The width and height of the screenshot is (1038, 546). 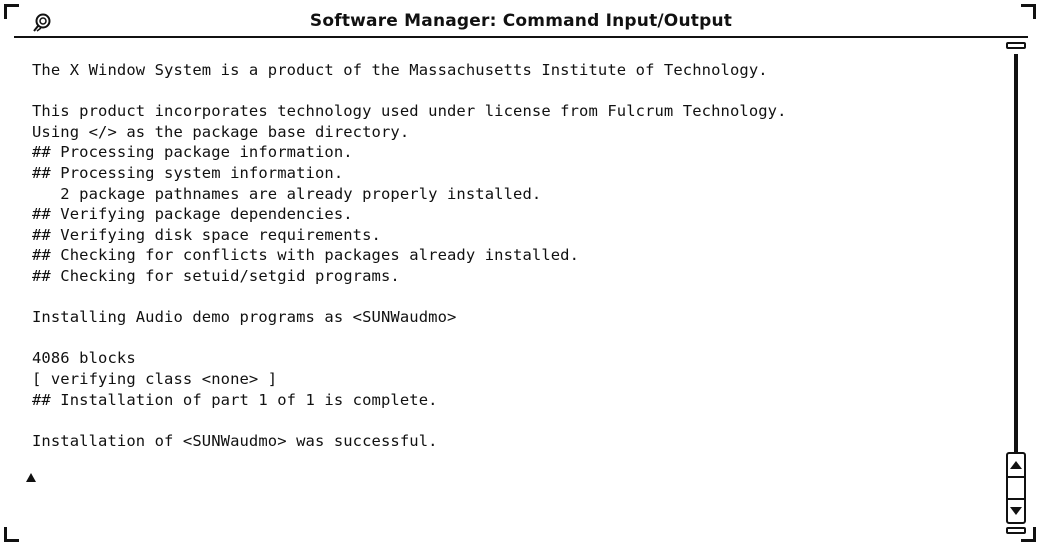 I want to click on output-line: 4086 blocks, so click(x=84, y=358).